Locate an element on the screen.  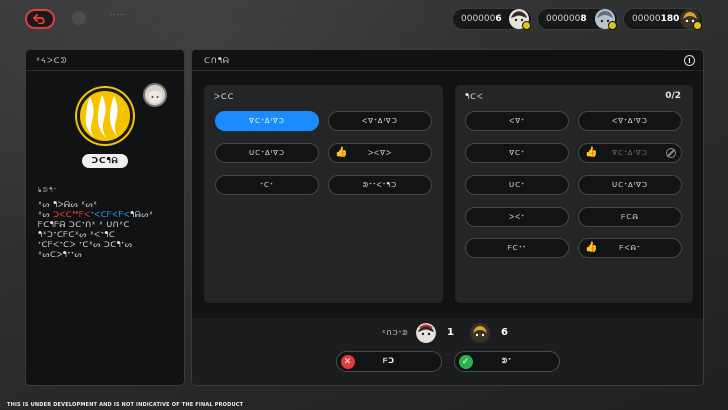
option-button: ᐁᑕᐩ is located at coordinates (517, 153).